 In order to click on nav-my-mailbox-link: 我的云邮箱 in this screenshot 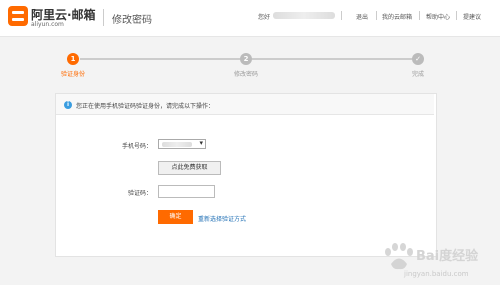, I will do `click(397, 16)`.